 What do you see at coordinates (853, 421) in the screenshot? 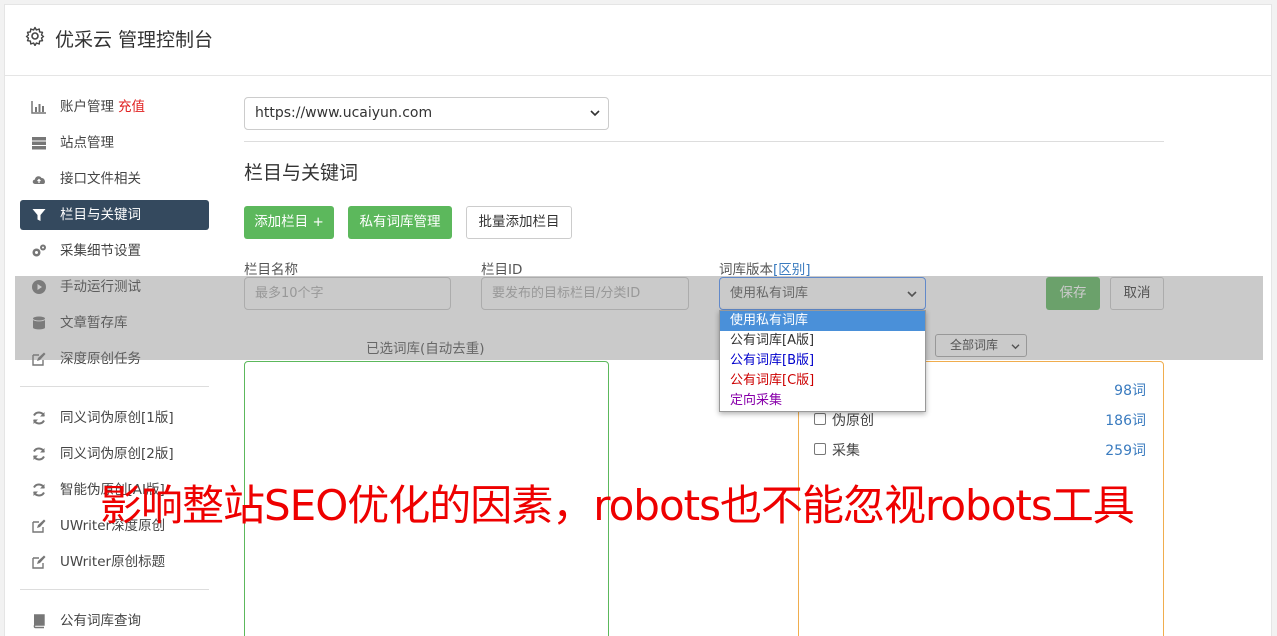
I see `library-name: 伪原创` at bounding box center [853, 421].